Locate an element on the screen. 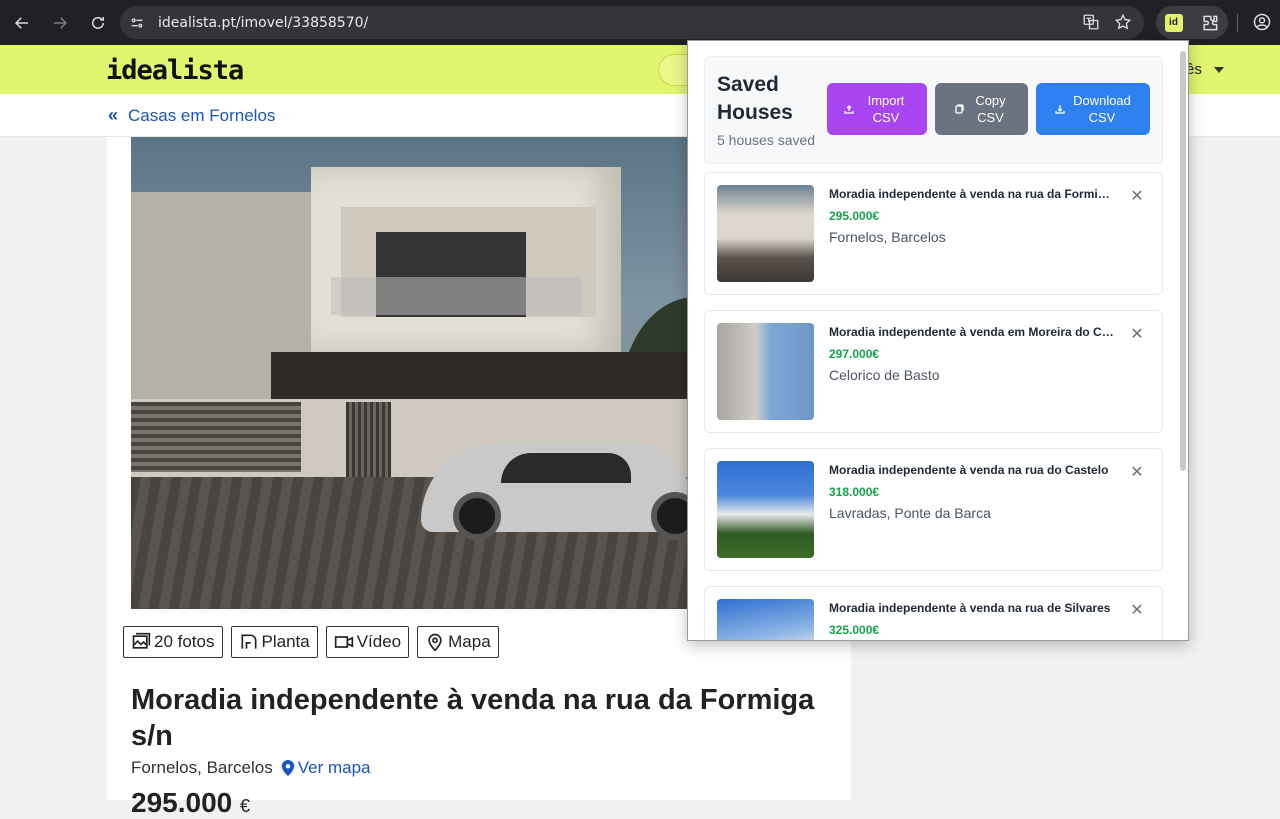 The height and width of the screenshot is (819, 1280). back-button is located at coordinates (22, 23).